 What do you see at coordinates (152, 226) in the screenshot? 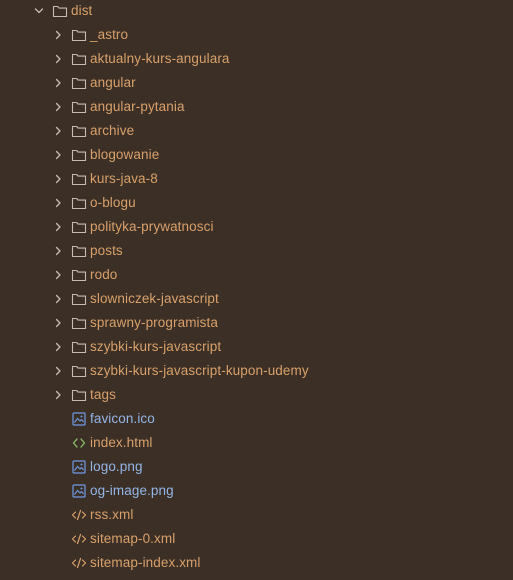
I see `tree-label-polityka-prywatnosci: polityka-prywatnosci` at bounding box center [152, 226].